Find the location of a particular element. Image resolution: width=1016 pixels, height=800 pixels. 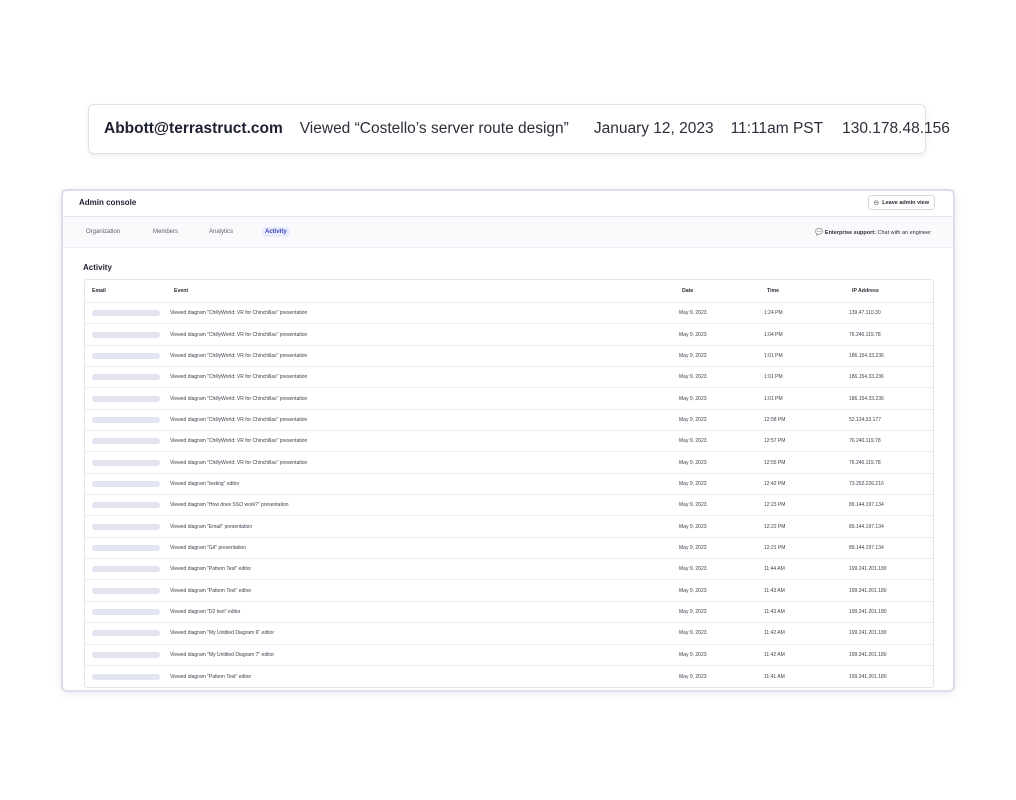

ip-cell: 52.124.33.177 is located at coordinates (865, 419).